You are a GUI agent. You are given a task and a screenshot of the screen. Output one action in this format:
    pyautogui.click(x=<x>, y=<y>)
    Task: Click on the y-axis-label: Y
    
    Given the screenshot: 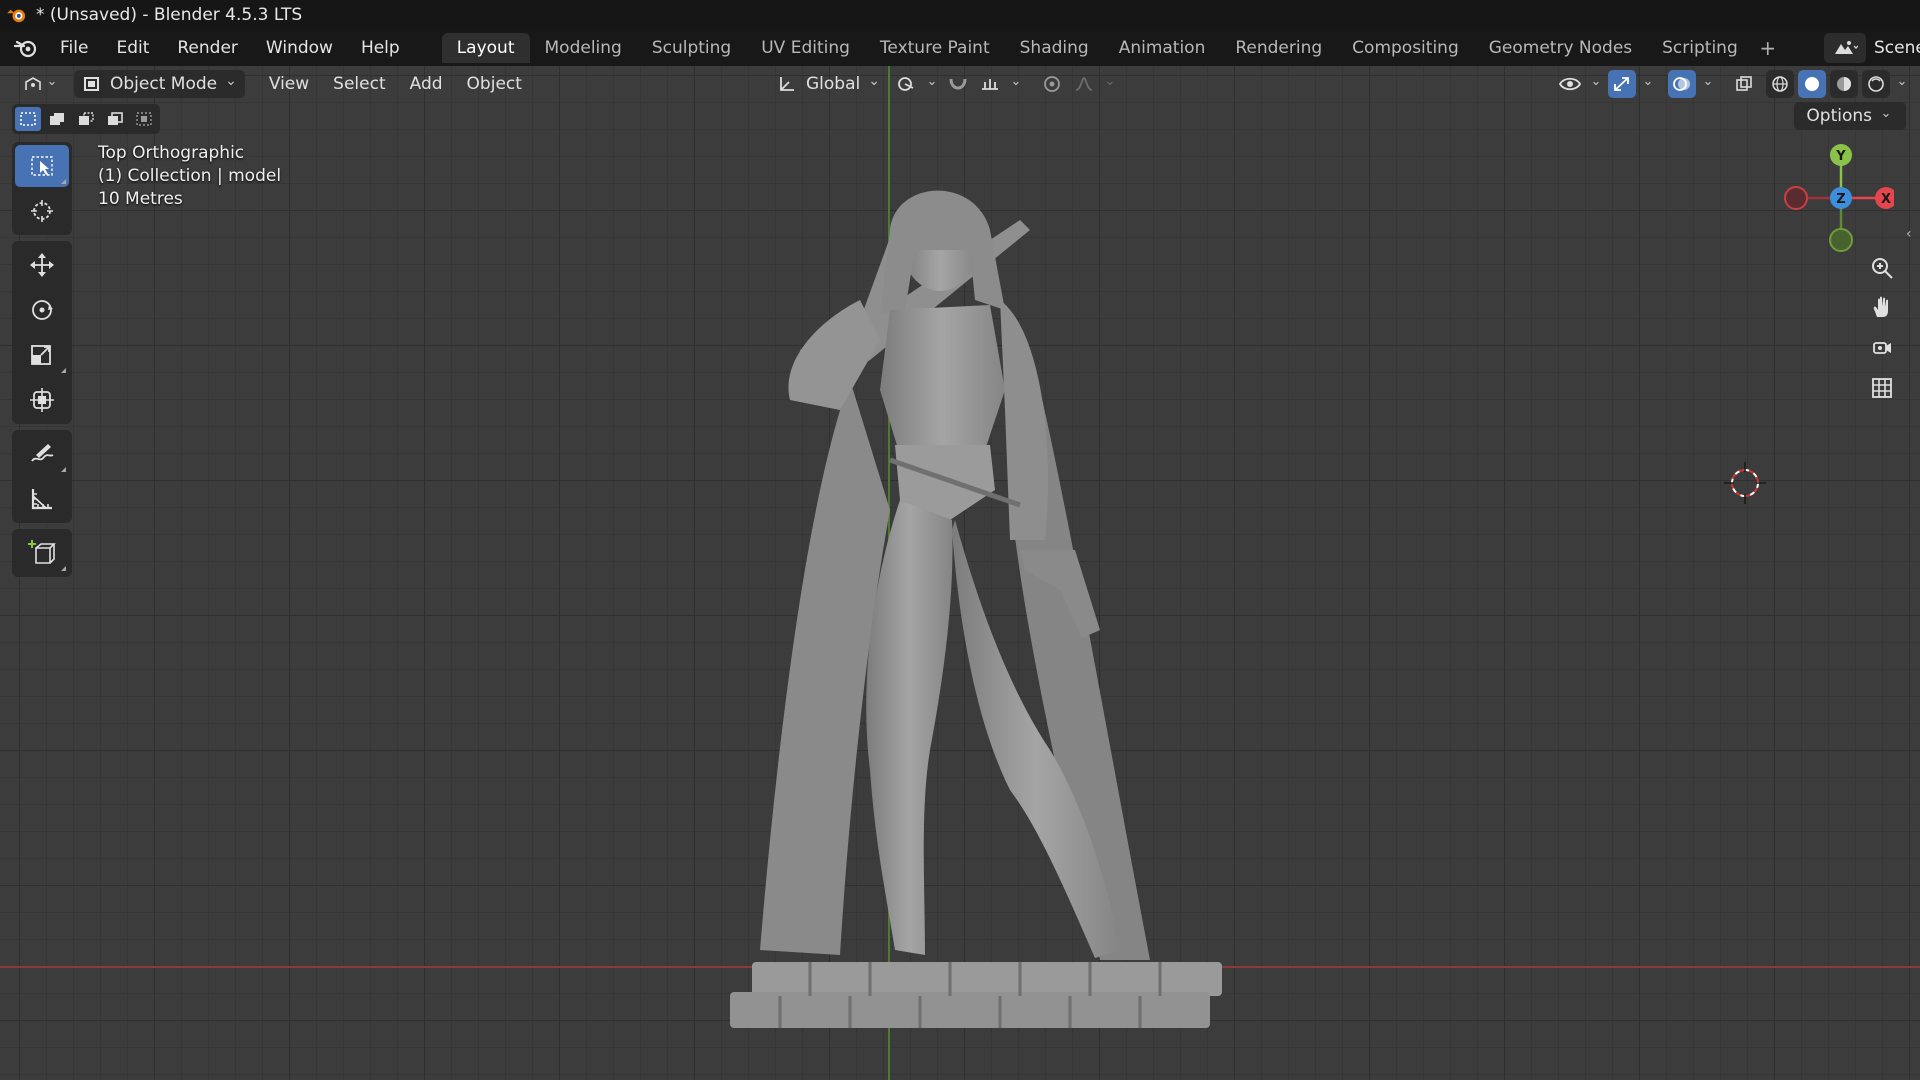 What is the action you would take?
    pyautogui.click(x=1840, y=156)
    